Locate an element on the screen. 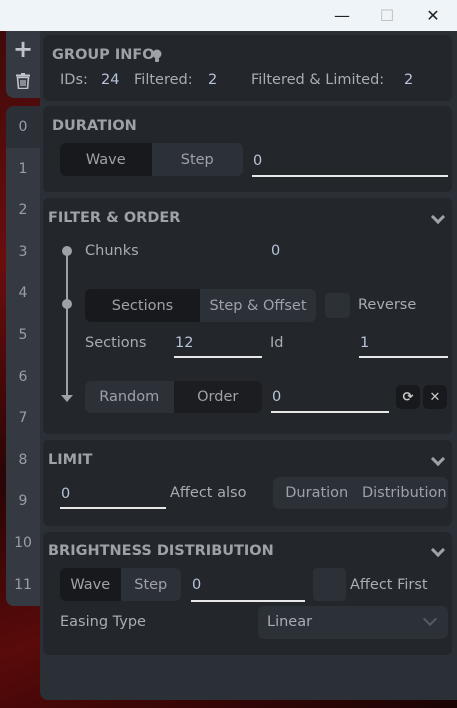 The height and width of the screenshot is (708, 457). step-offset-mode-button: Step & Offset is located at coordinates (258, 305).